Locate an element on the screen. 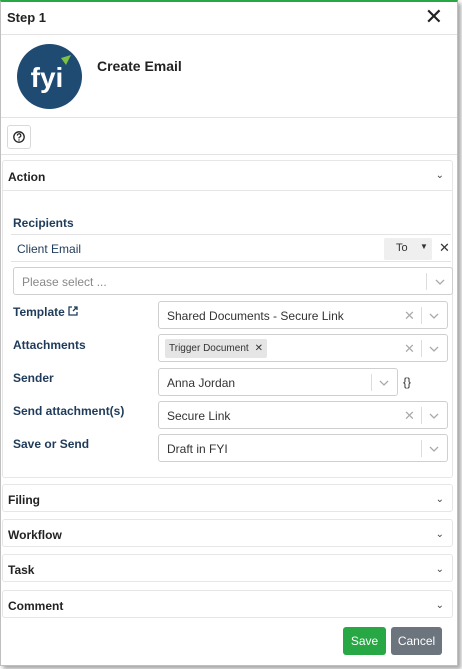 The image size is (462, 669). remove-recipient-icon: ✕ is located at coordinates (444, 248).